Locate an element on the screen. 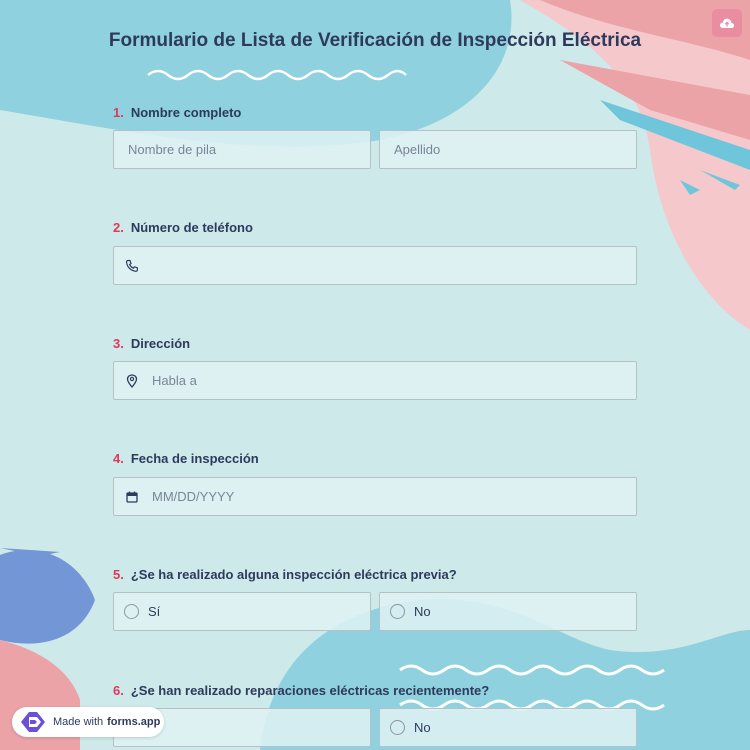  badge-brand: forms.app is located at coordinates (134, 722).